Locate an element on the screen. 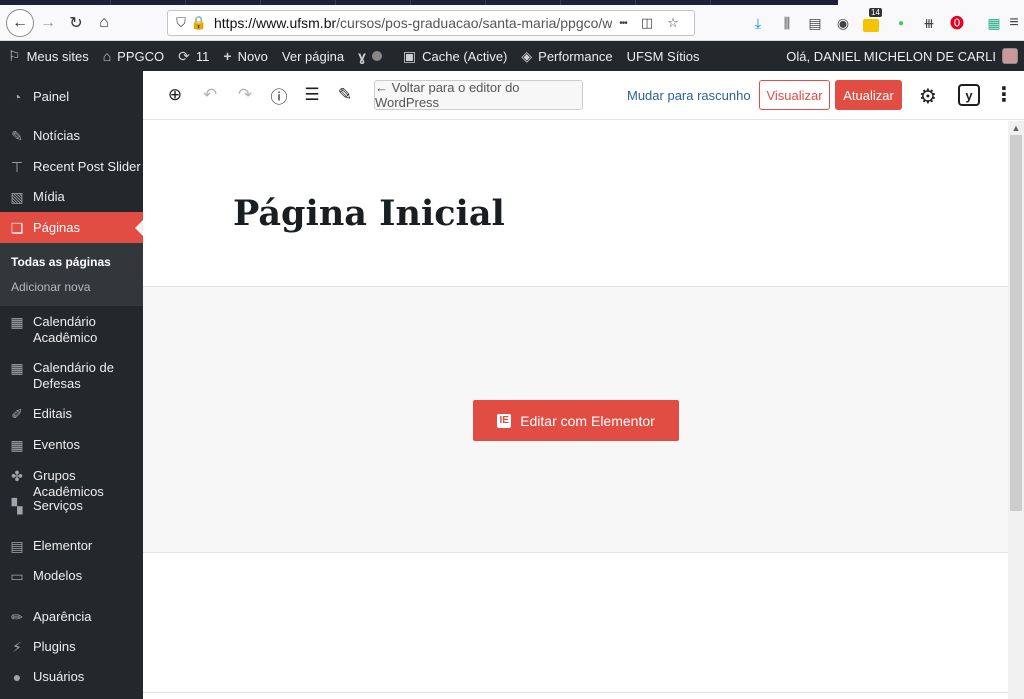  view-page-link: Ver página is located at coordinates (313, 56).